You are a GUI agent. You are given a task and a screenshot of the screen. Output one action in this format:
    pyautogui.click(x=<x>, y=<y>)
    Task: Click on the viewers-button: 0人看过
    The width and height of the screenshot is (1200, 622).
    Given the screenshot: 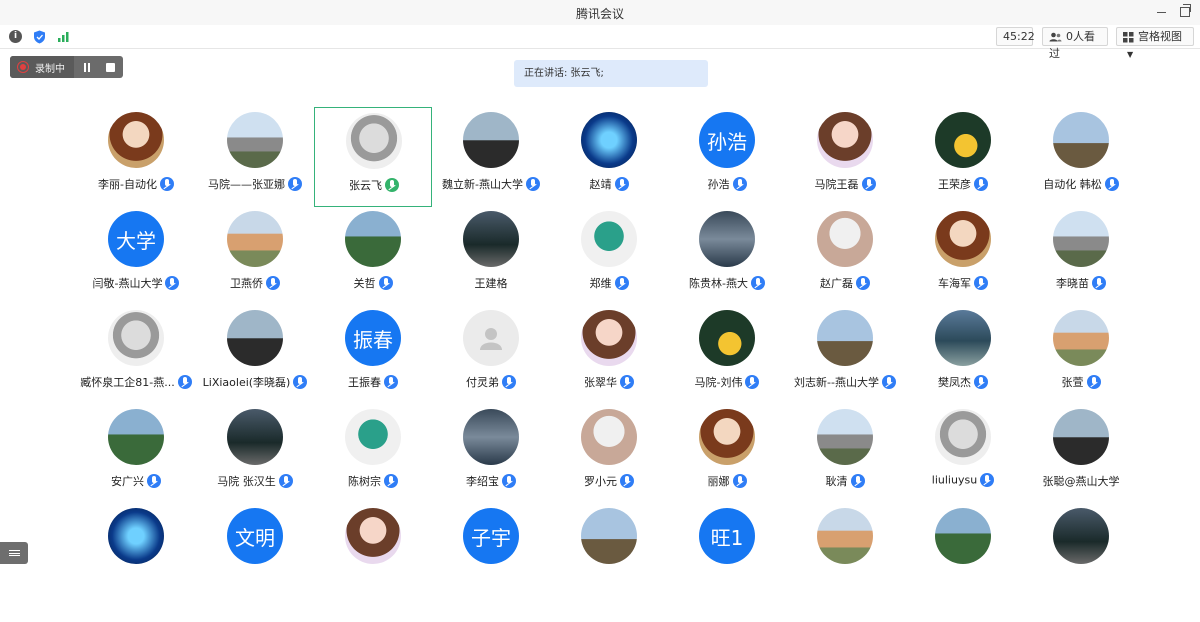 What is the action you would take?
    pyautogui.click(x=1075, y=43)
    